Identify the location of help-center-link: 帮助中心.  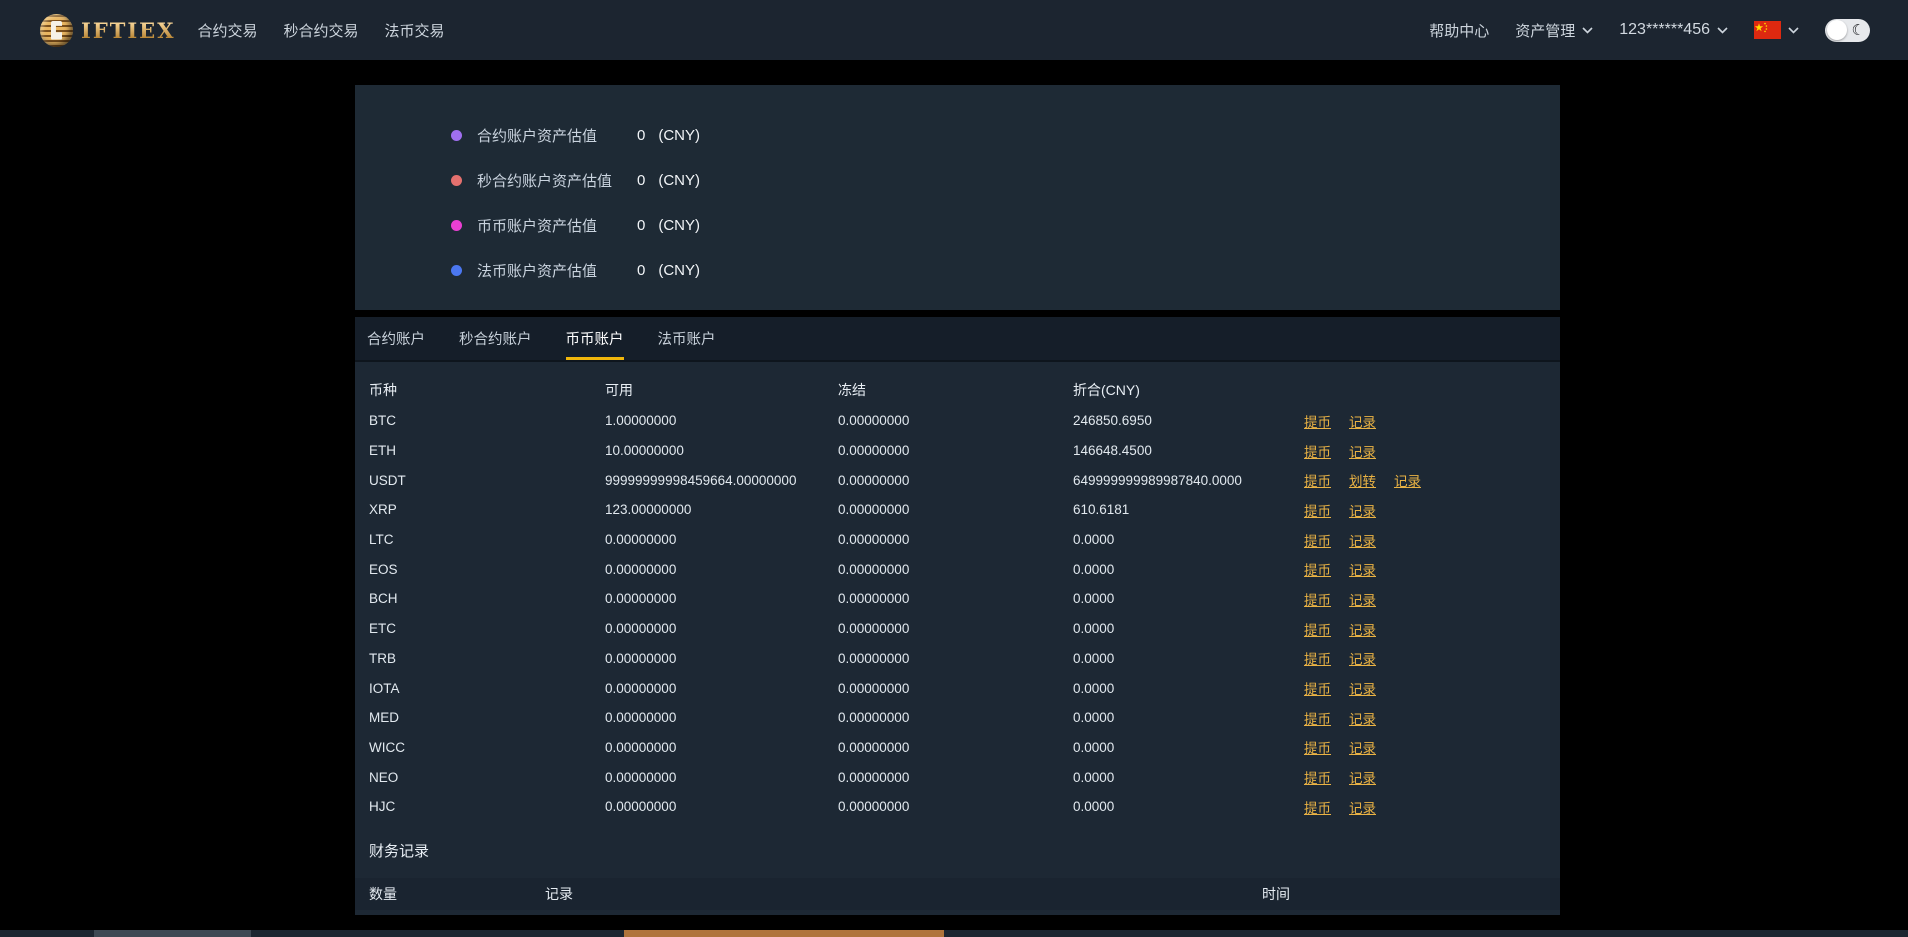
(1459, 30).